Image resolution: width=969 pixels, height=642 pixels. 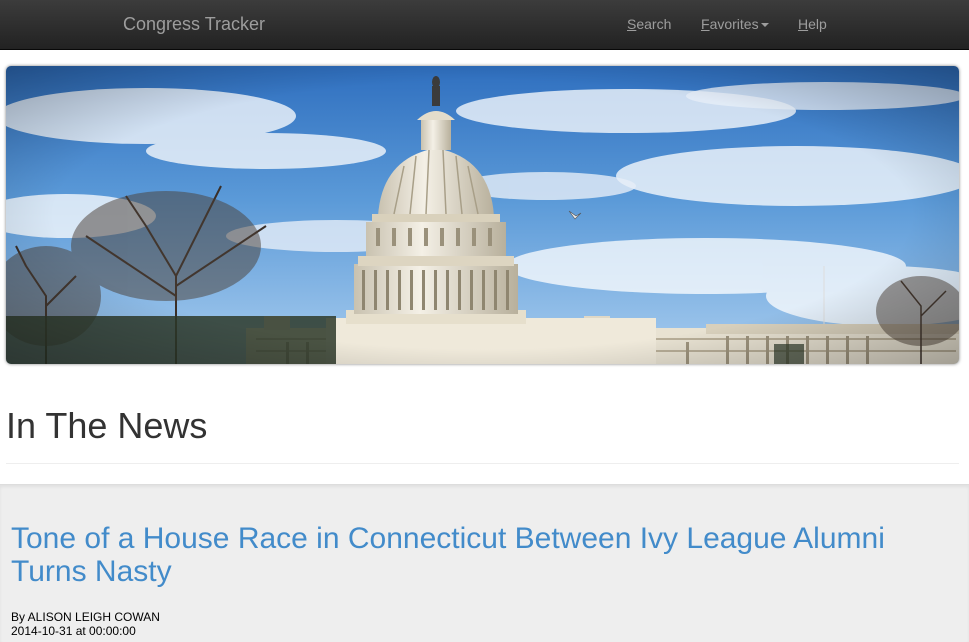 I want to click on nav-help-label: elp, so click(x=817, y=24).